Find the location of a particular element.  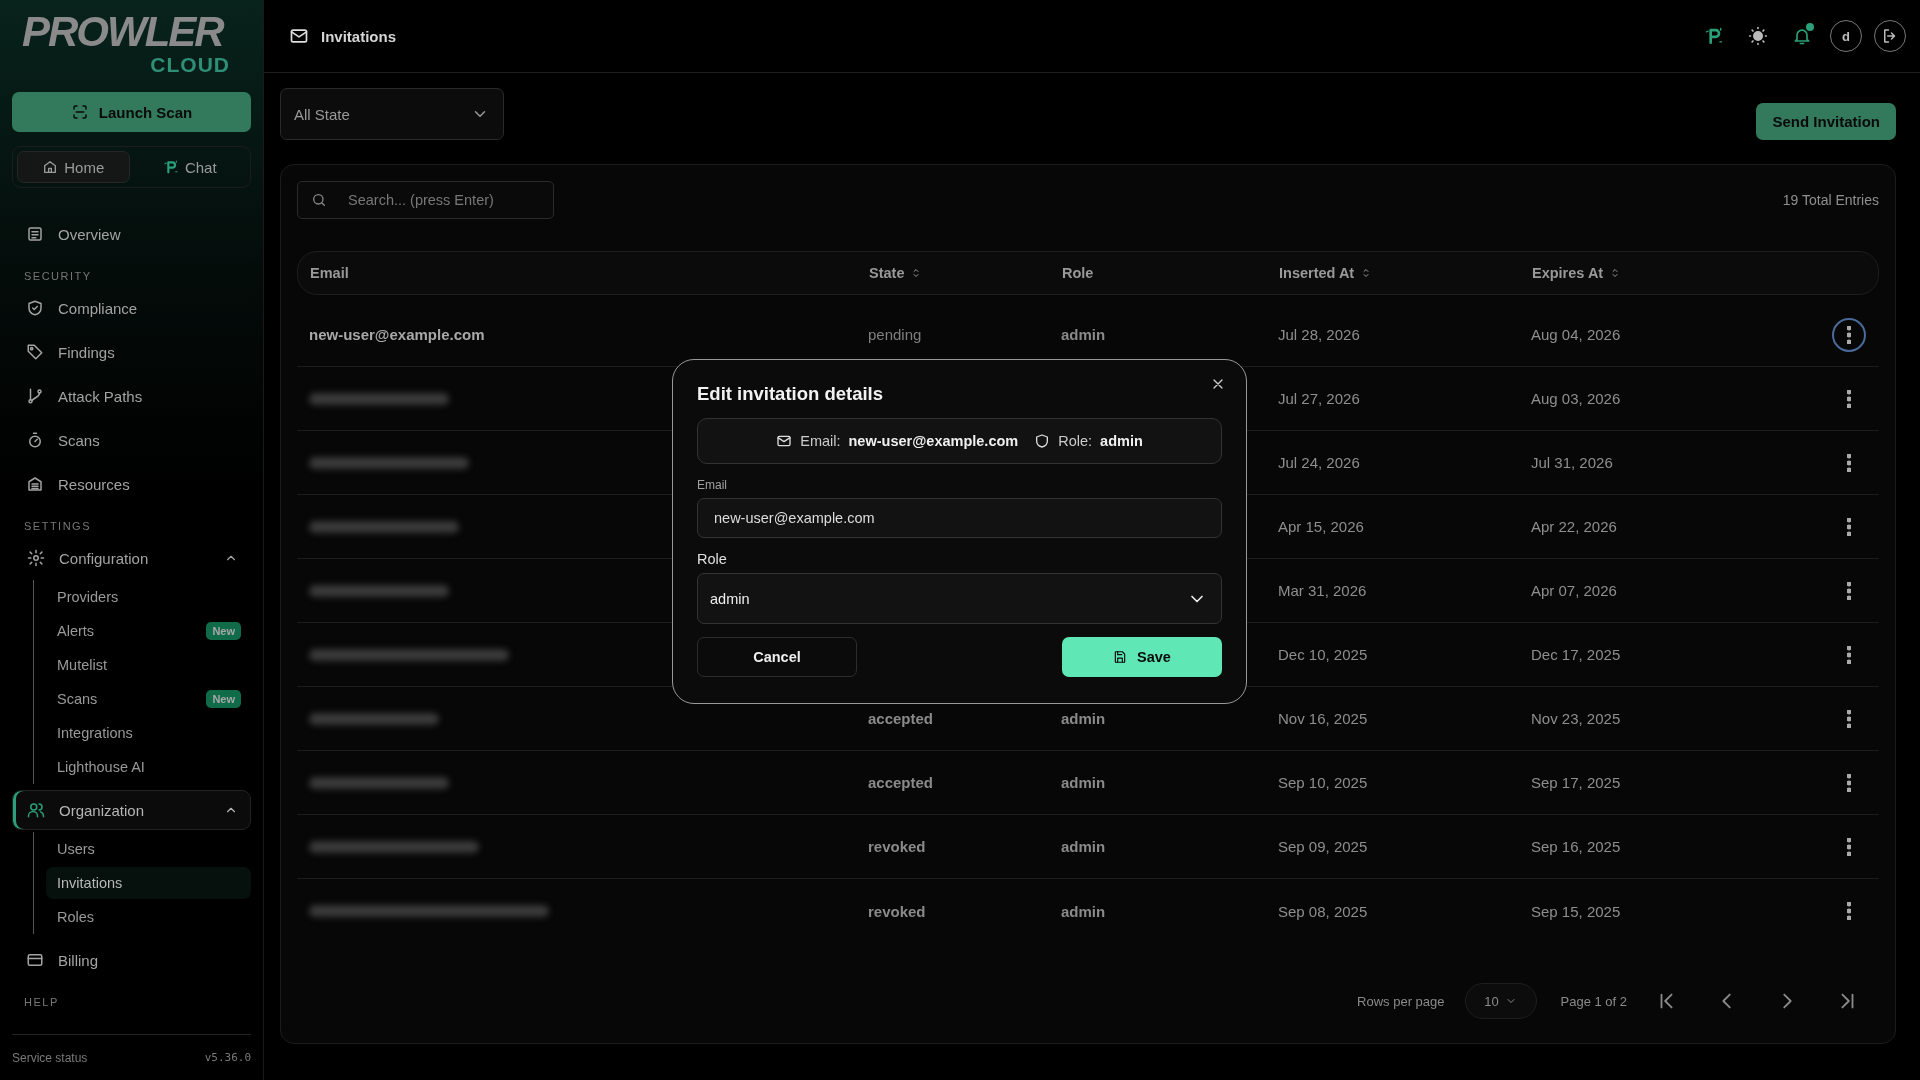

summary-value: new-user@example.com is located at coordinates (933, 441).